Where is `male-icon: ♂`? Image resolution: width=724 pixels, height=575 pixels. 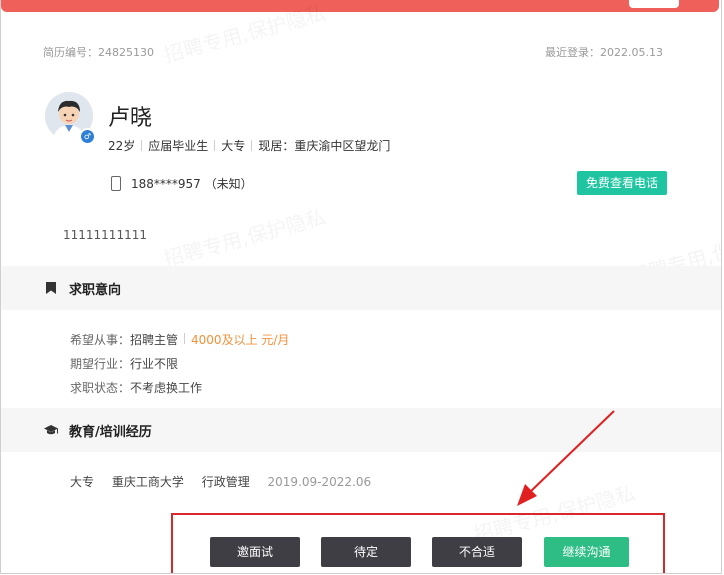
male-icon: ♂ is located at coordinates (87, 136).